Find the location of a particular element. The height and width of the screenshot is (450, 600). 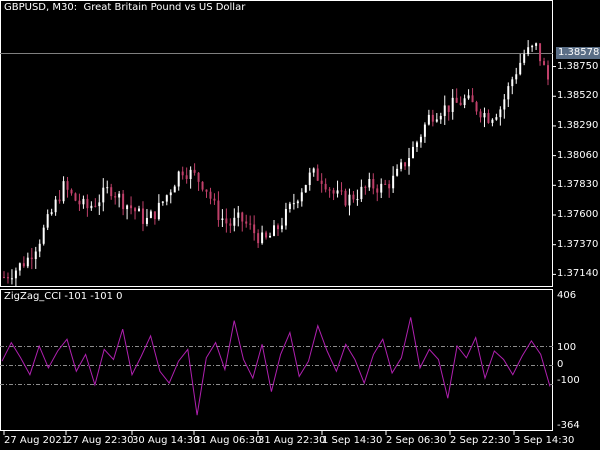

indicator-axis-label: 0 is located at coordinates (560, 364).